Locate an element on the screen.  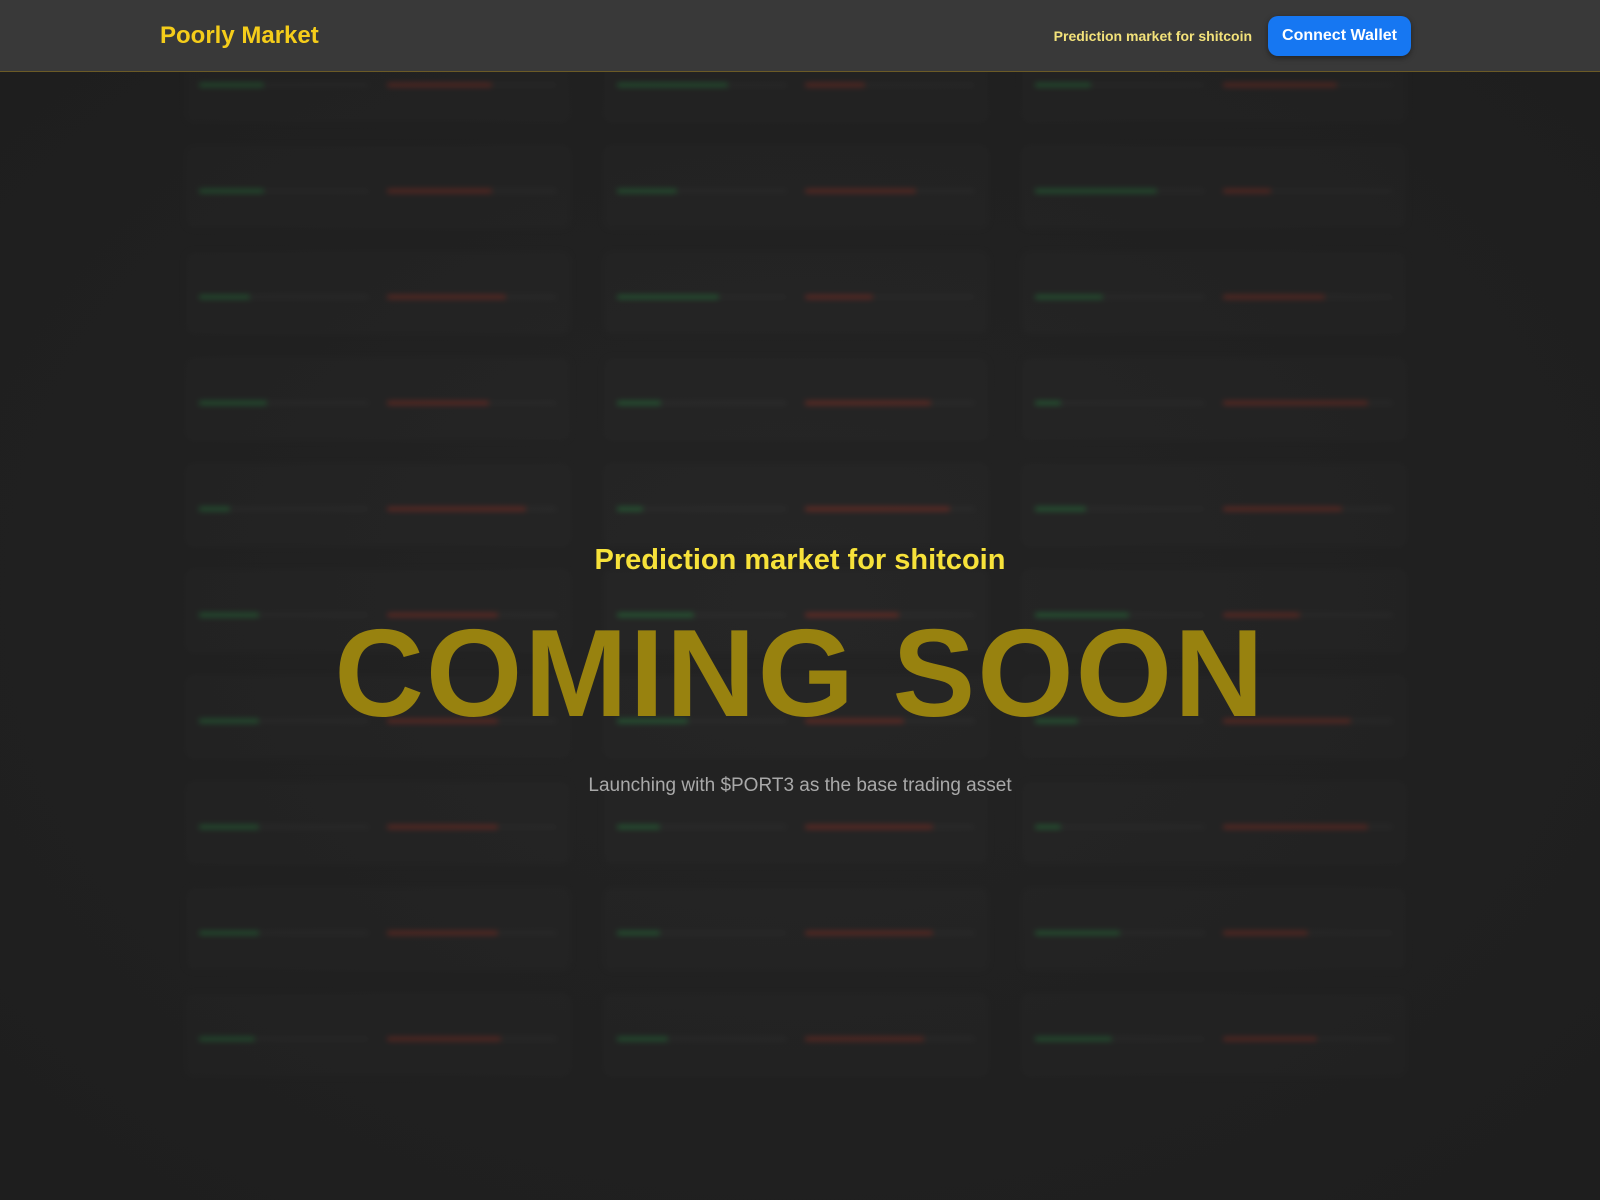
navbar-tagline: Prediction market for shitcoin is located at coordinates (1153, 35).